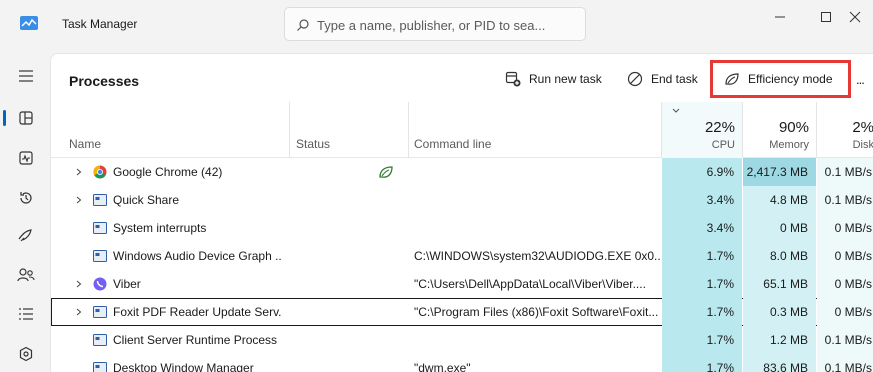 This screenshot has width=873, height=372. Describe the element at coordinates (779, 200) in the screenshot. I see `memory-cell: 4.8 MB` at that location.